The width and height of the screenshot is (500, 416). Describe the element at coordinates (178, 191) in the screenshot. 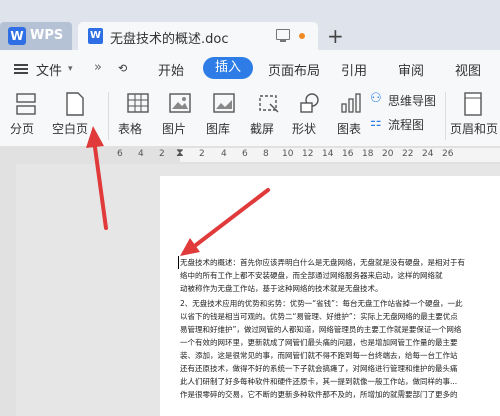

I see `annotation-arrows` at that location.